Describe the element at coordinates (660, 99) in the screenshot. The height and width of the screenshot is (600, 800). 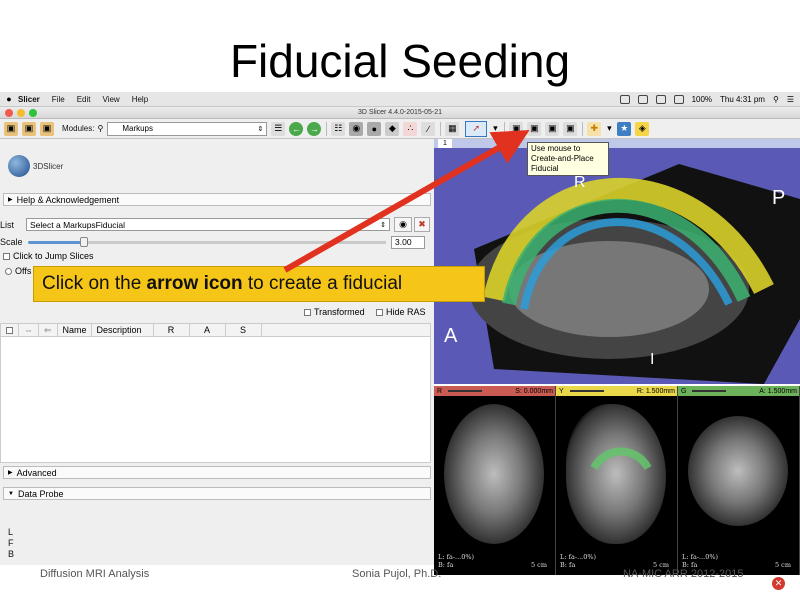
I see `wifi-icon` at that location.